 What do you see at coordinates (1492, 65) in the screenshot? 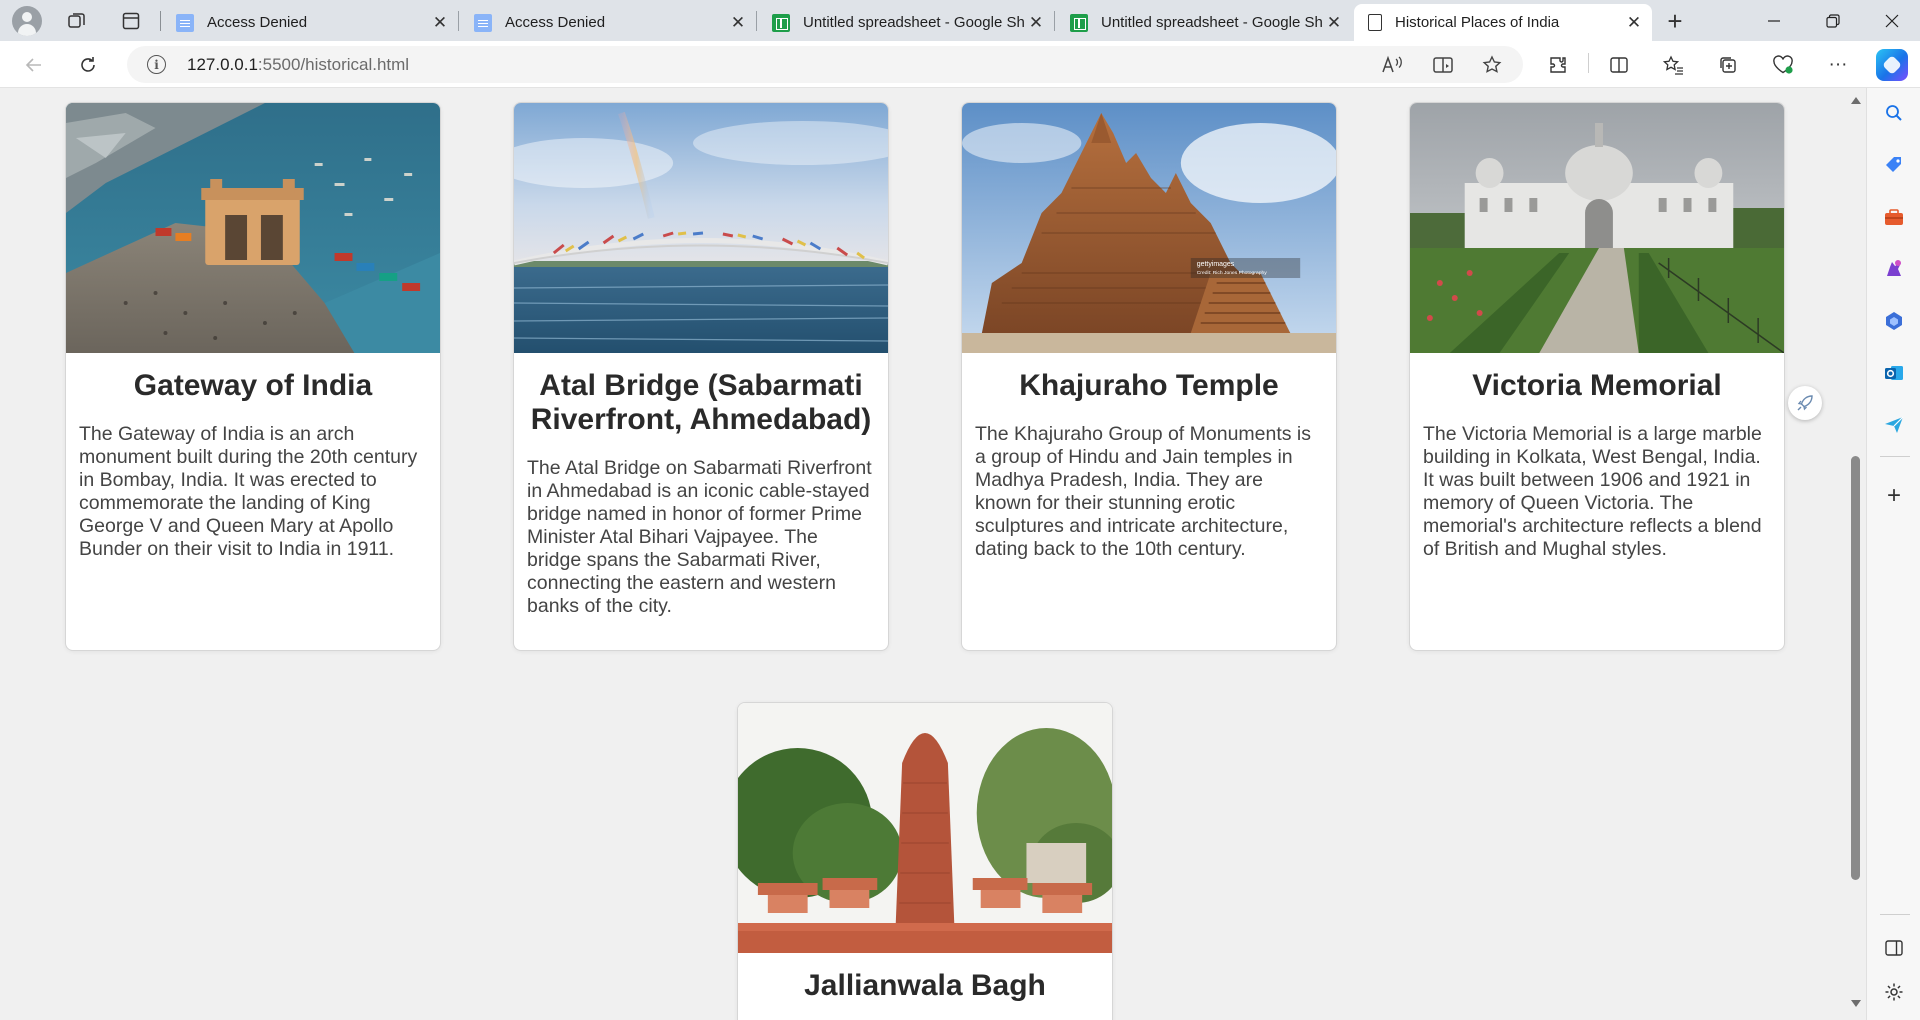
I see `favorite-star-icon` at bounding box center [1492, 65].